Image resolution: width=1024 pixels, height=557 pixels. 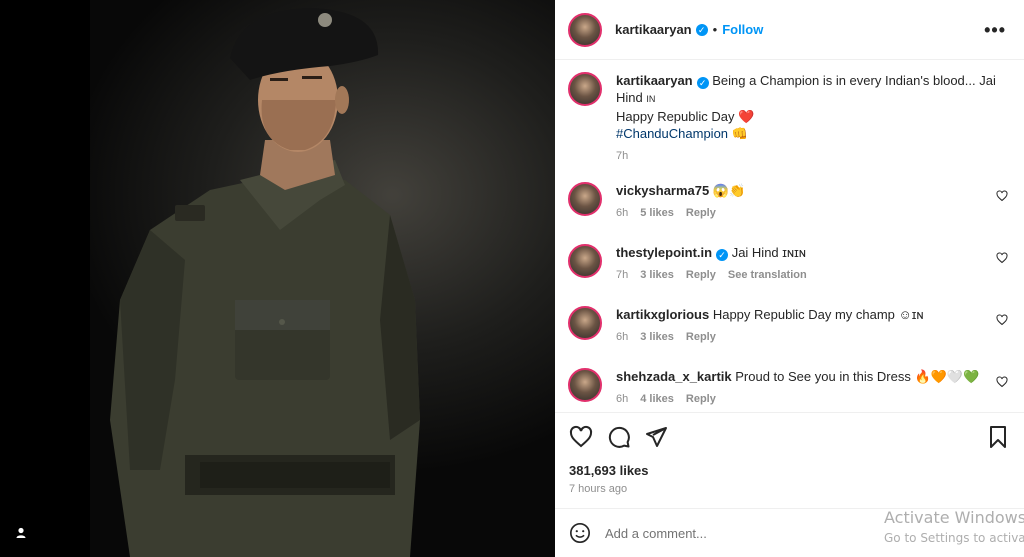 What do you see at coordinates (672, 133) in the screenshot?
I see `hashtag-link: #ChanduChampion` at bounding box center [672, 133].